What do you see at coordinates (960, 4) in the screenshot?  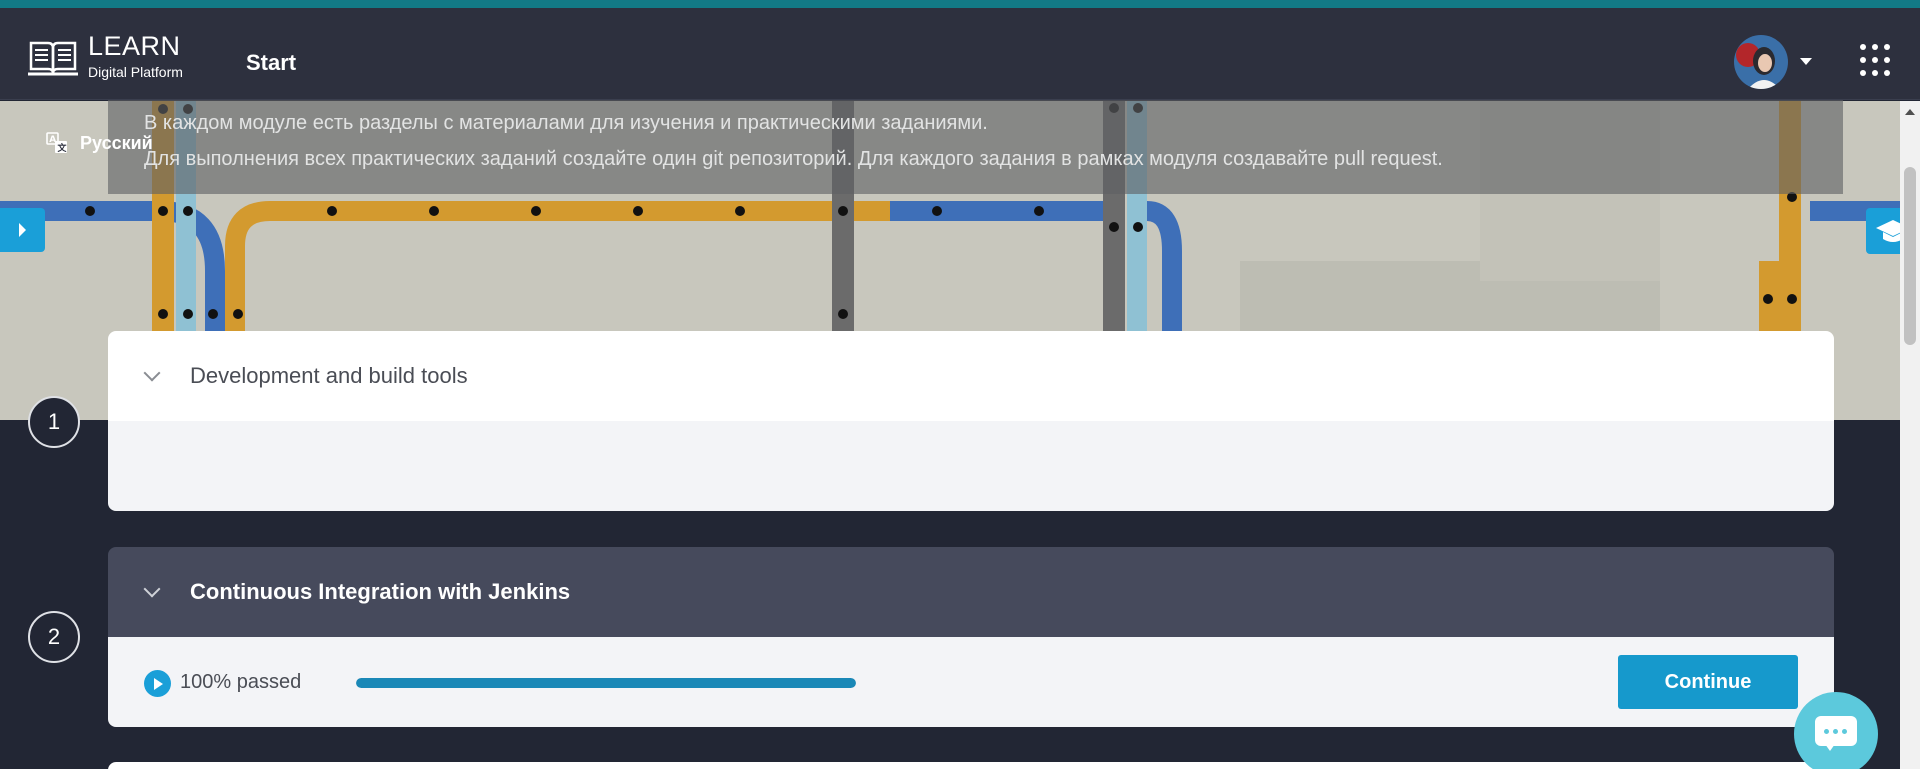 I see `top-accent-line` at bounding box center [960, 4].